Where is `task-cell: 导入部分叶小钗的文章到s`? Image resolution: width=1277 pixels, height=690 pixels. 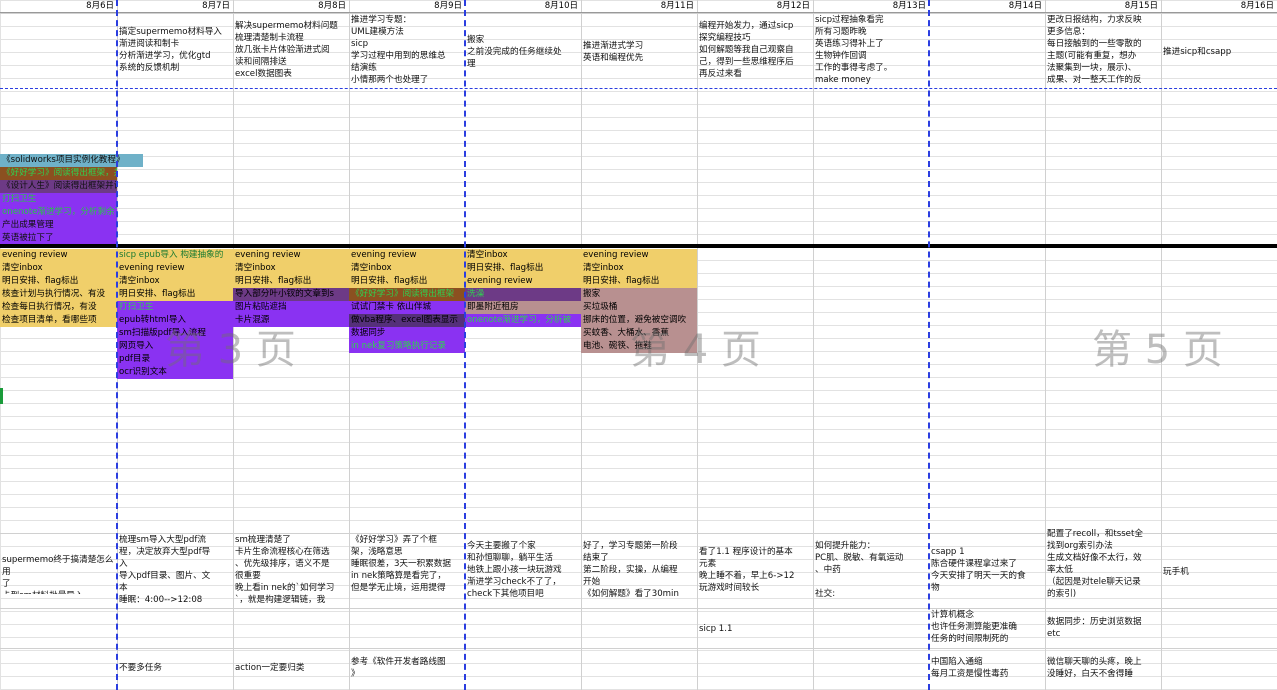 task-cell: 导入部分叶小钗的文章到s is located at coordinates (291, 294).